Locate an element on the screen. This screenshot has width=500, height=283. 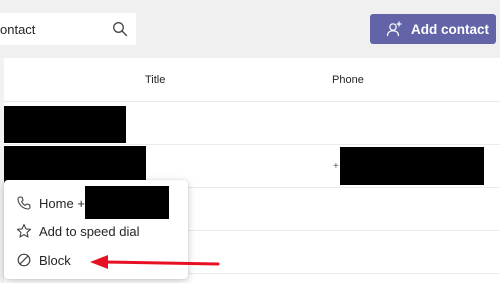
add-contact-button: Add contact is located at coordinates (433, 29).